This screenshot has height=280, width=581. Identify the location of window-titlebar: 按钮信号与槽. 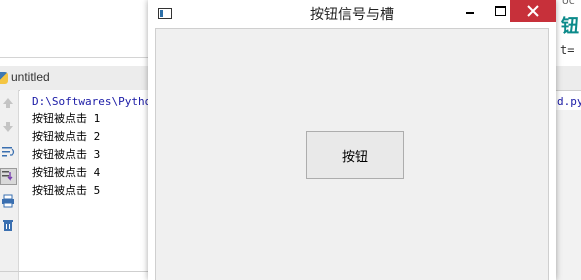
(352, 14).